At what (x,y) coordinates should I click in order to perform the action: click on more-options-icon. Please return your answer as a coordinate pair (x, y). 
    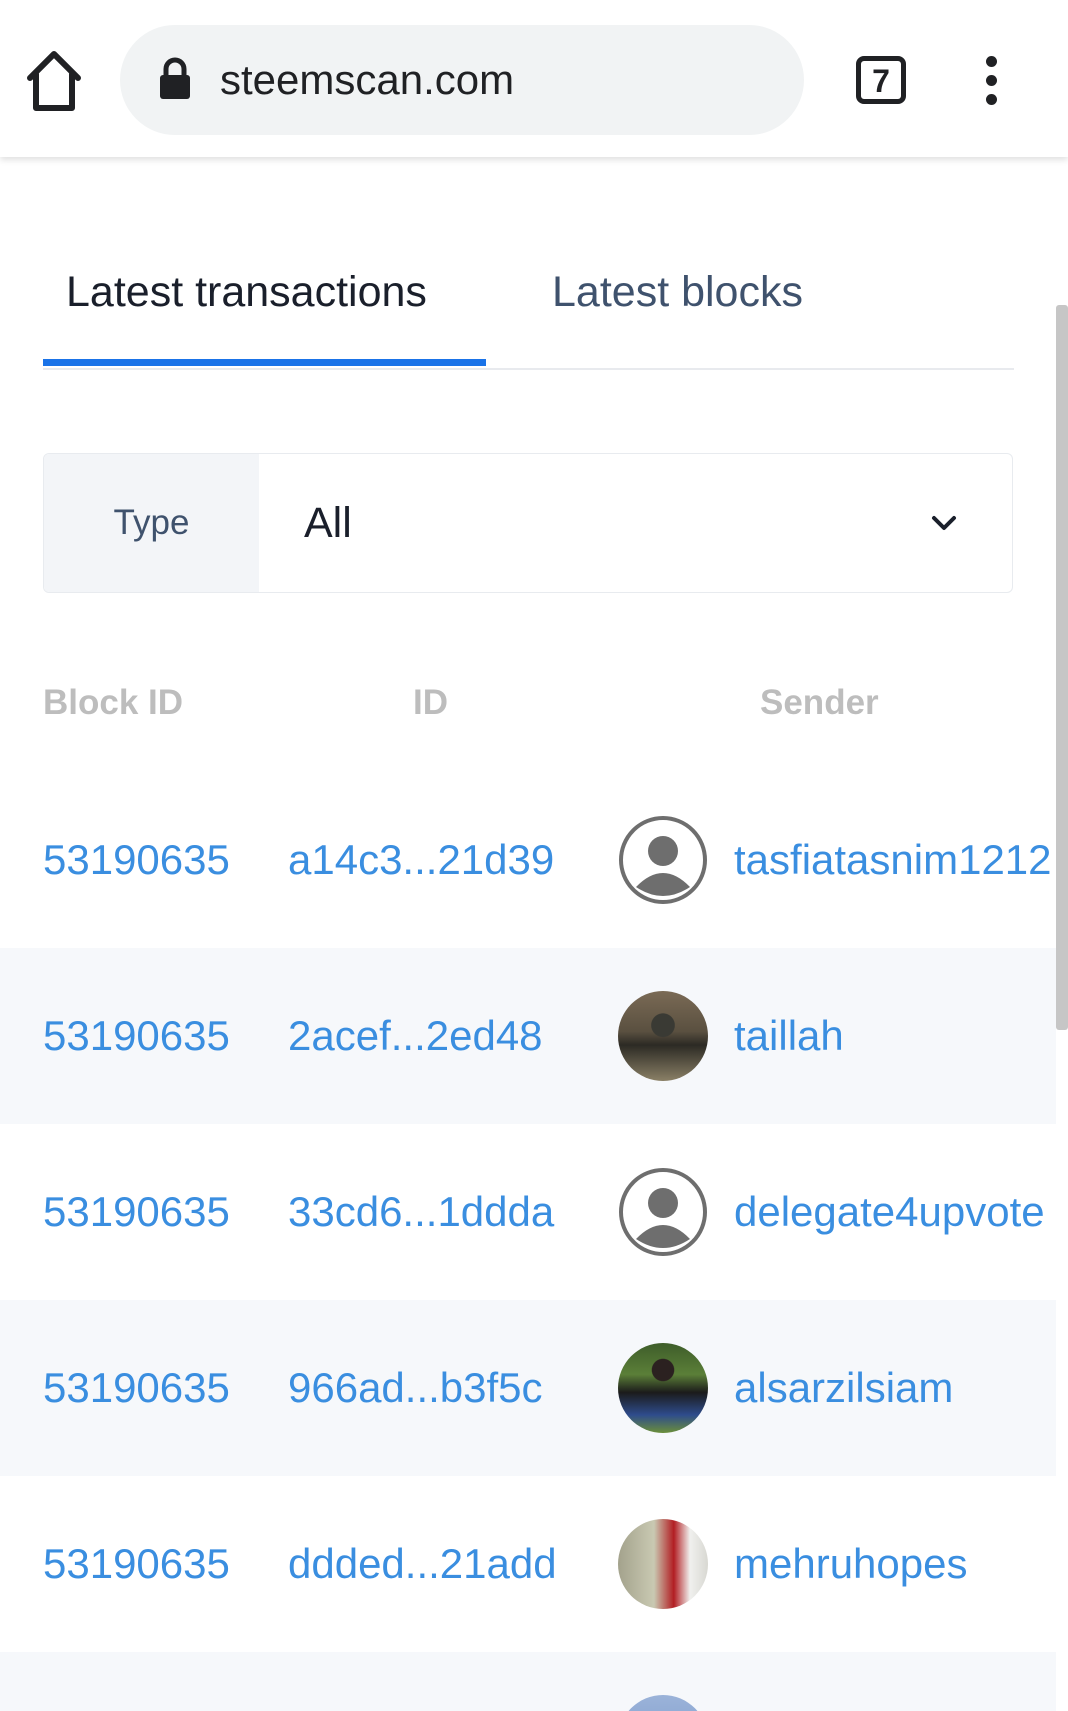
    Looking at the image, I should click on (991, 81).